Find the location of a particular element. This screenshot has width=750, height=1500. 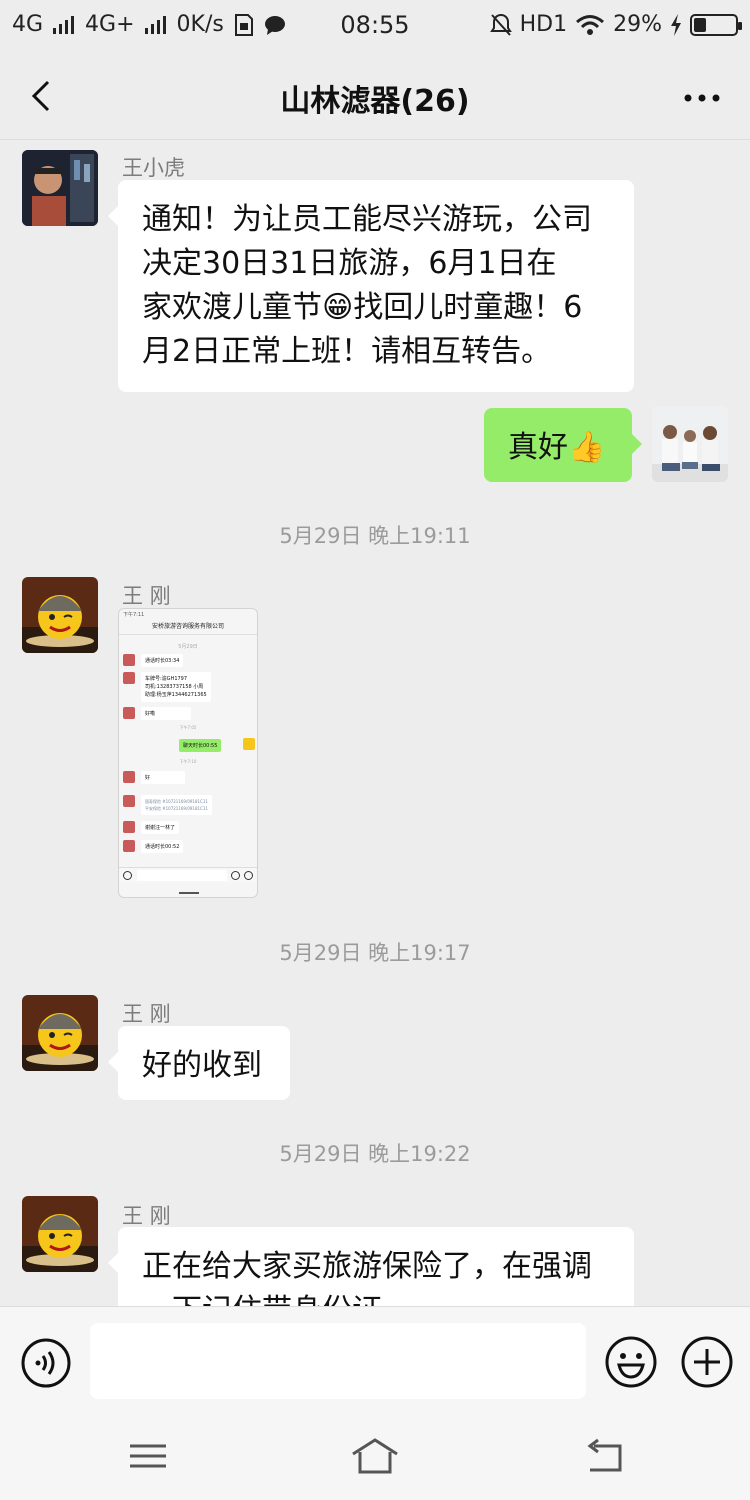

hd-indicator: HD1 is located at coordinates (543, 24).